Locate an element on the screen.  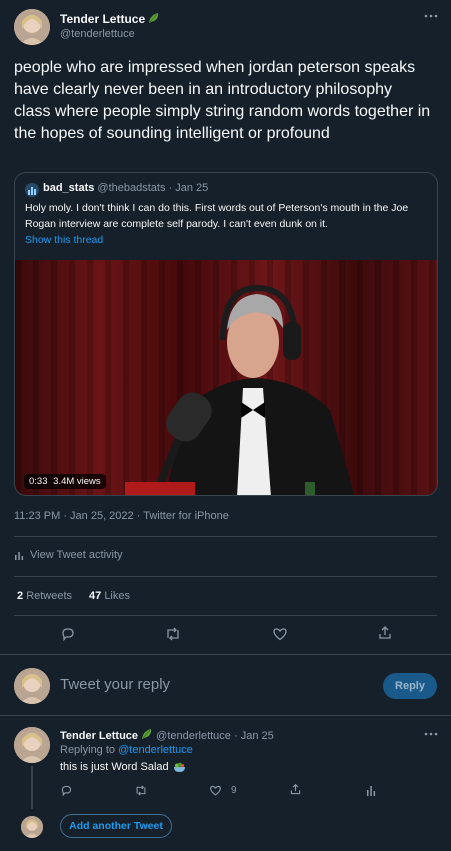
replying-to-handle: @tenderlettuce is located at coordinates (155, 750).